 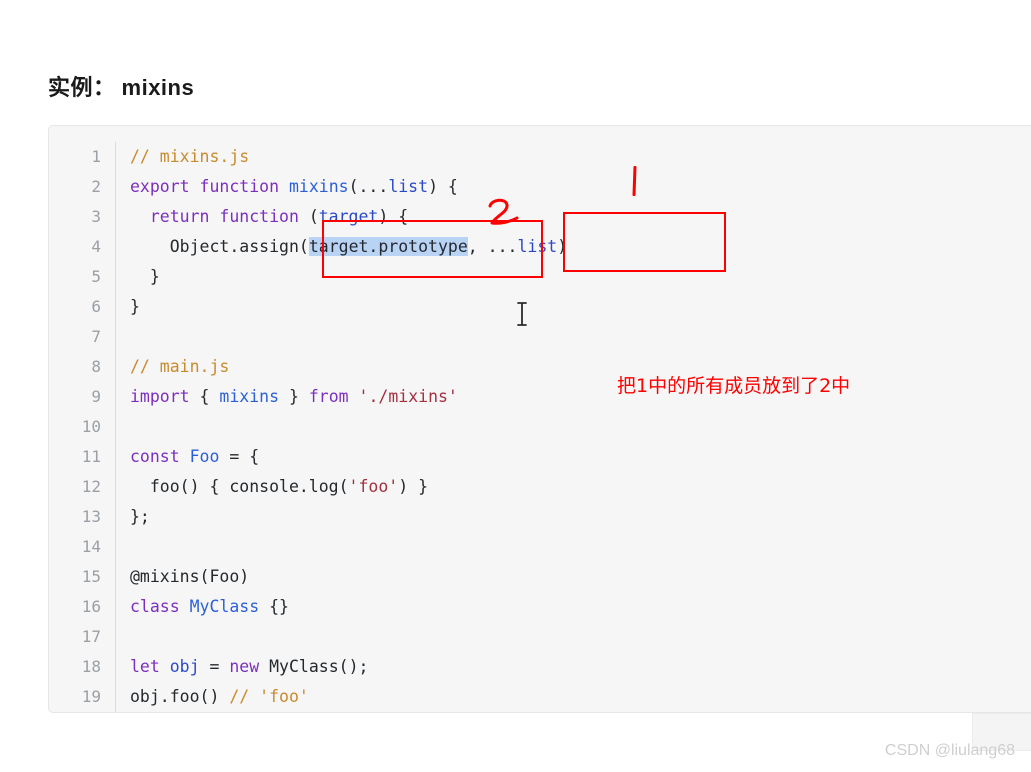 What do you see at coordinates (214, 246) in the screenshot?
I see `code-token: Object.assign` at bounding box center [214, 246].